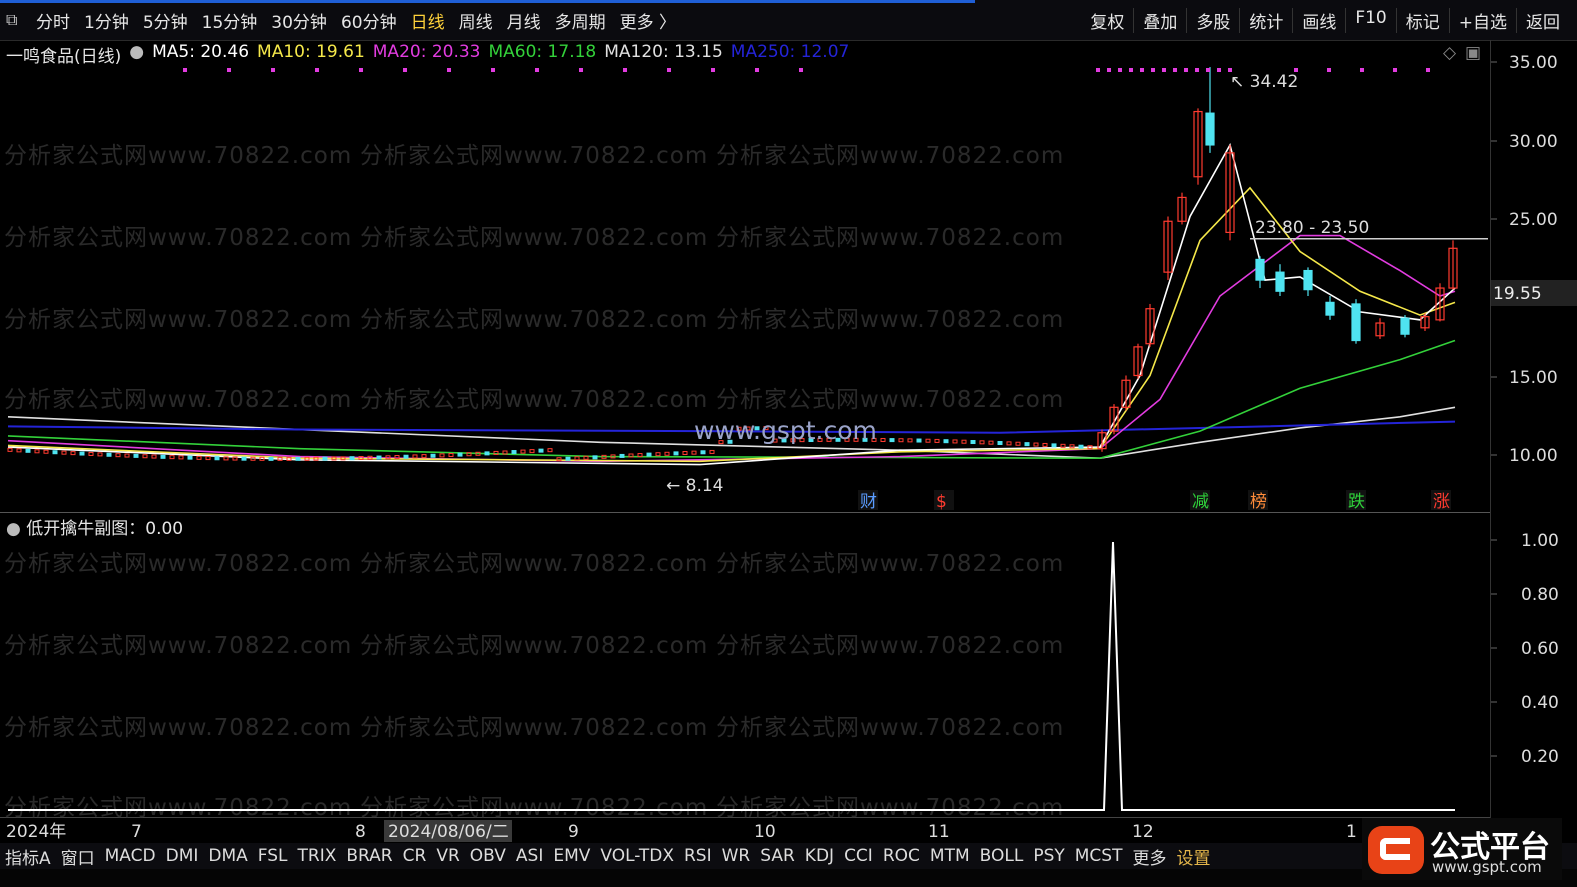  I want to click on tool-button-5: F10, so click(1370, 20).